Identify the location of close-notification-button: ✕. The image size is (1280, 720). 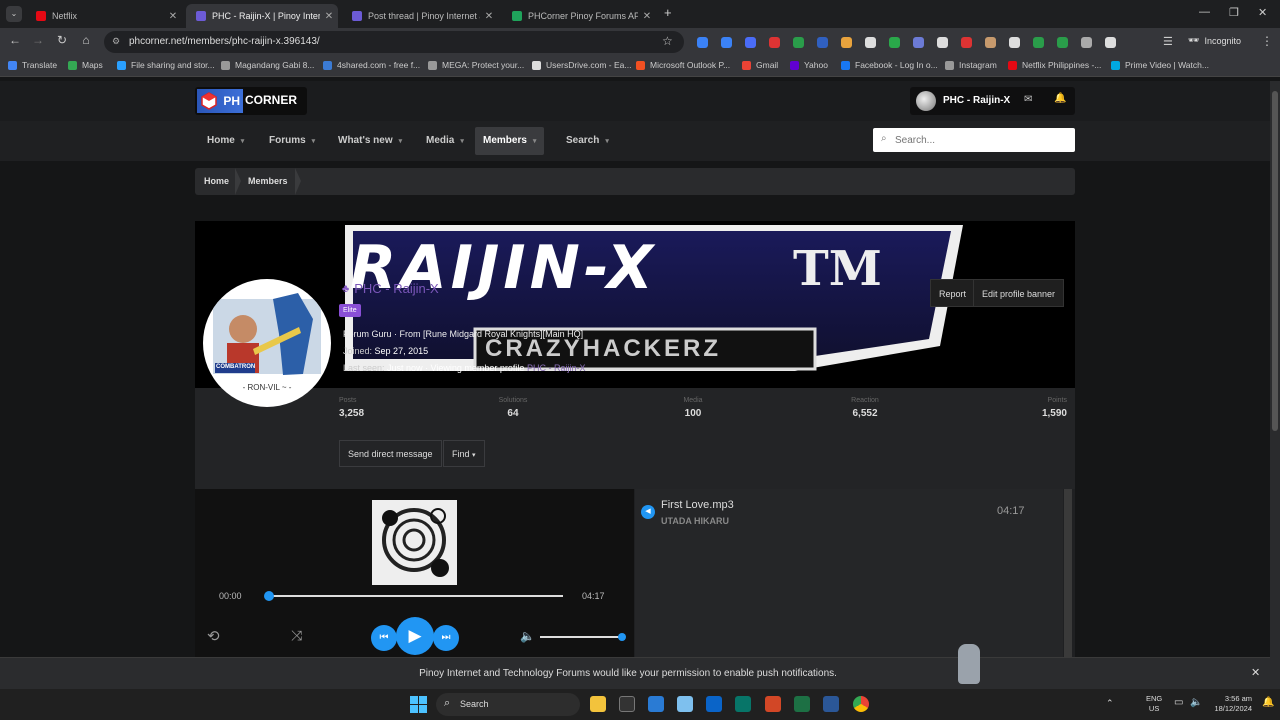
(1255, 672).